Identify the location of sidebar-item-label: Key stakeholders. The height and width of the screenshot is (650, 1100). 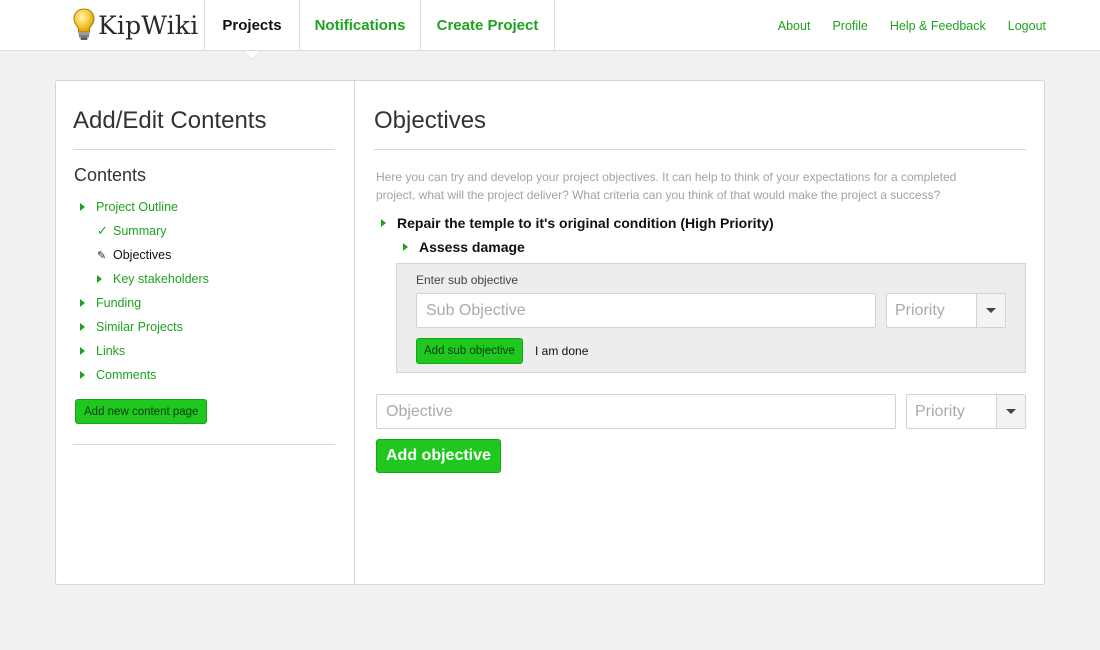
(161, 279).